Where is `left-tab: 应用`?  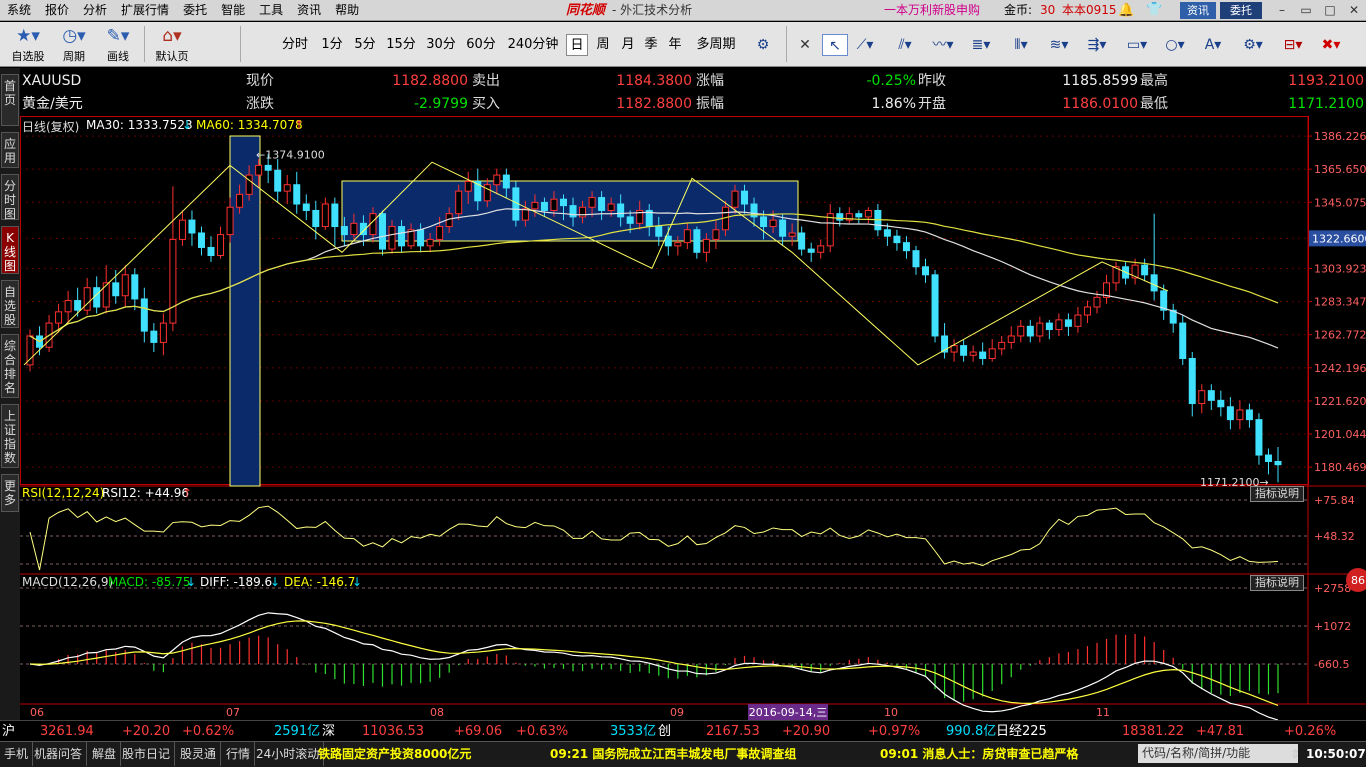
left-tab: 应用 is located at coordinates (10, 150).